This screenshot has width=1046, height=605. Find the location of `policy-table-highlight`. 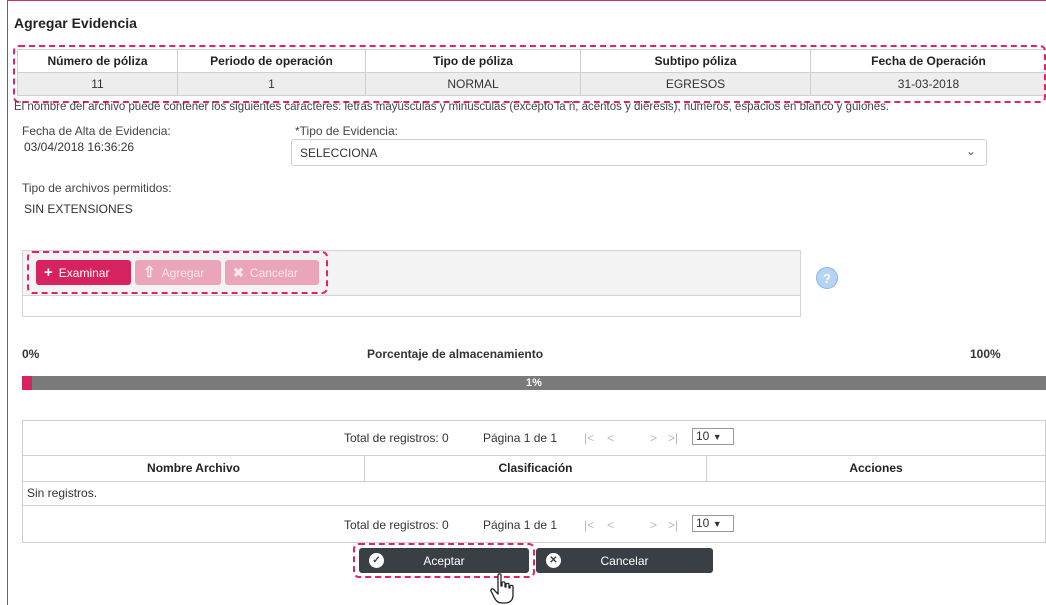

policy-table-highlight is located at coordinates (529, 74).